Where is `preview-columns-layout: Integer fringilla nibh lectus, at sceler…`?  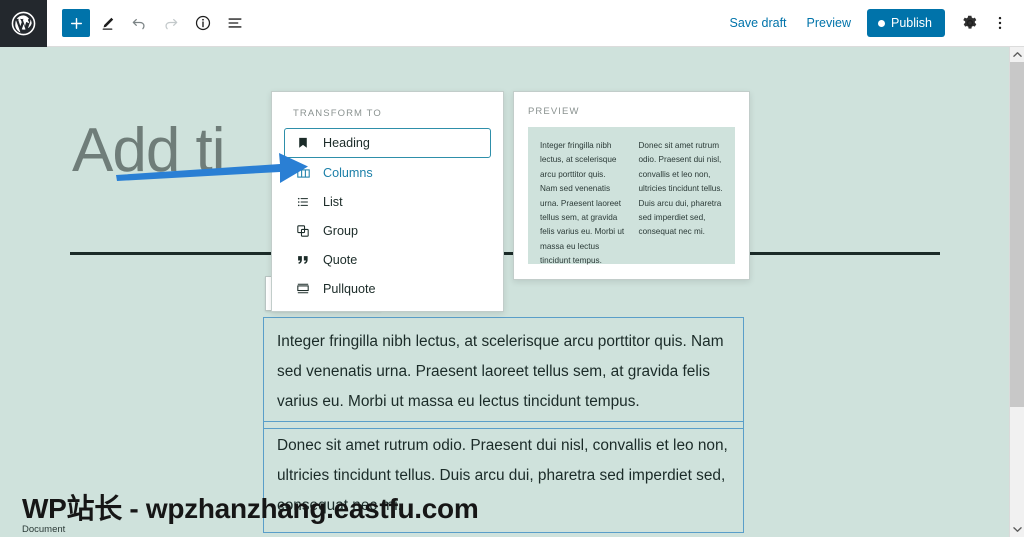 preview-columns-layout: Integer fringilla nibh lectus, at sceler… is located at coordinates (631, 196).